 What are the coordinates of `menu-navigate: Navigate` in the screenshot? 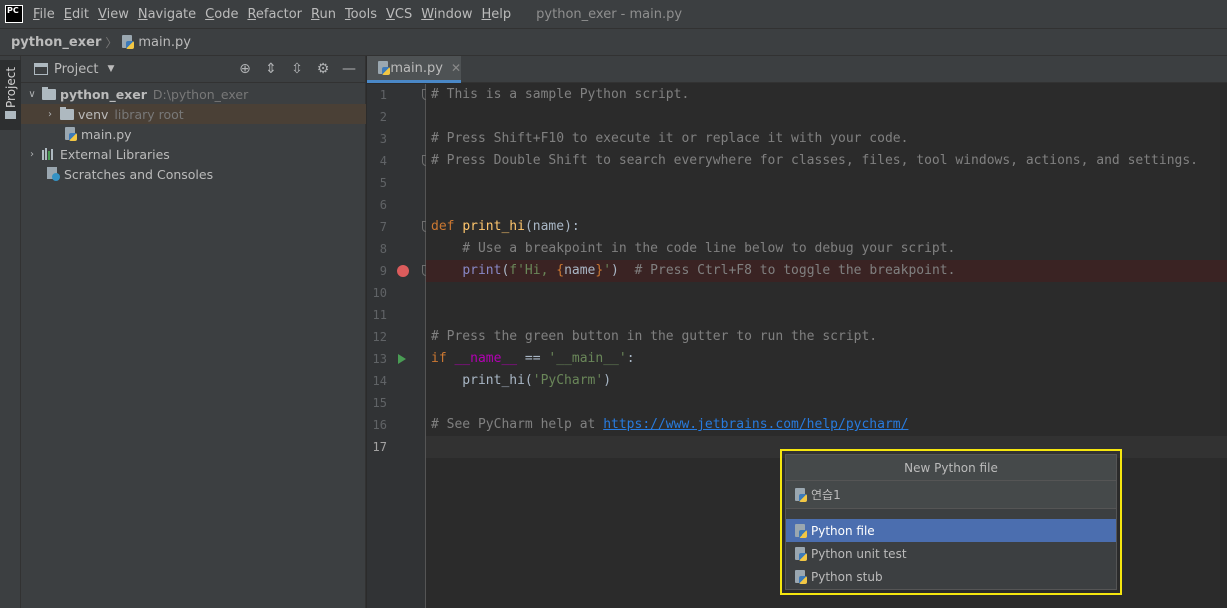 It's located at (167, 14).